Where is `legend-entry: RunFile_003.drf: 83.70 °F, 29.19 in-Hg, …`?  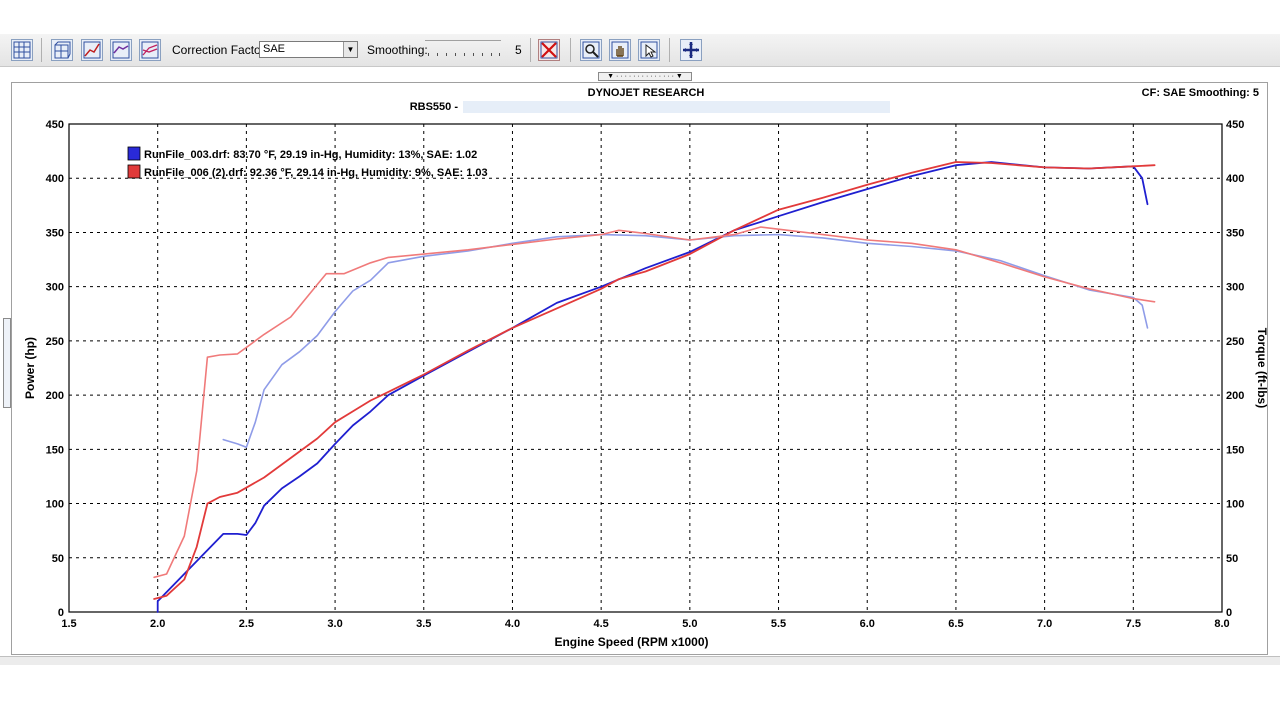
legend-entry: RunFile_003.drf: 83.70 °F, 29.19 in-Hg, … is located at coordinates (310, 155).